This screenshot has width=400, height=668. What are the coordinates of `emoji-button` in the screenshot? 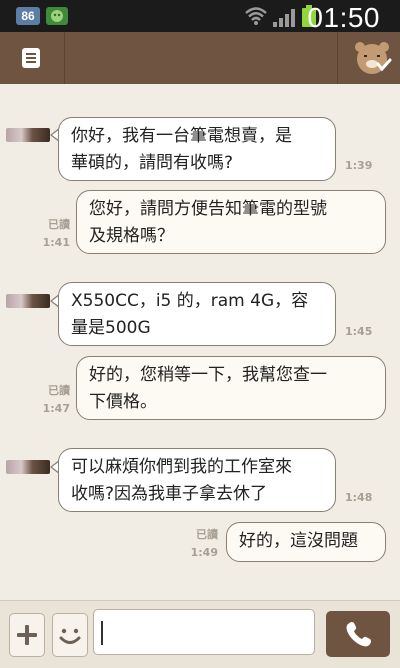 It's located at (70, 635).